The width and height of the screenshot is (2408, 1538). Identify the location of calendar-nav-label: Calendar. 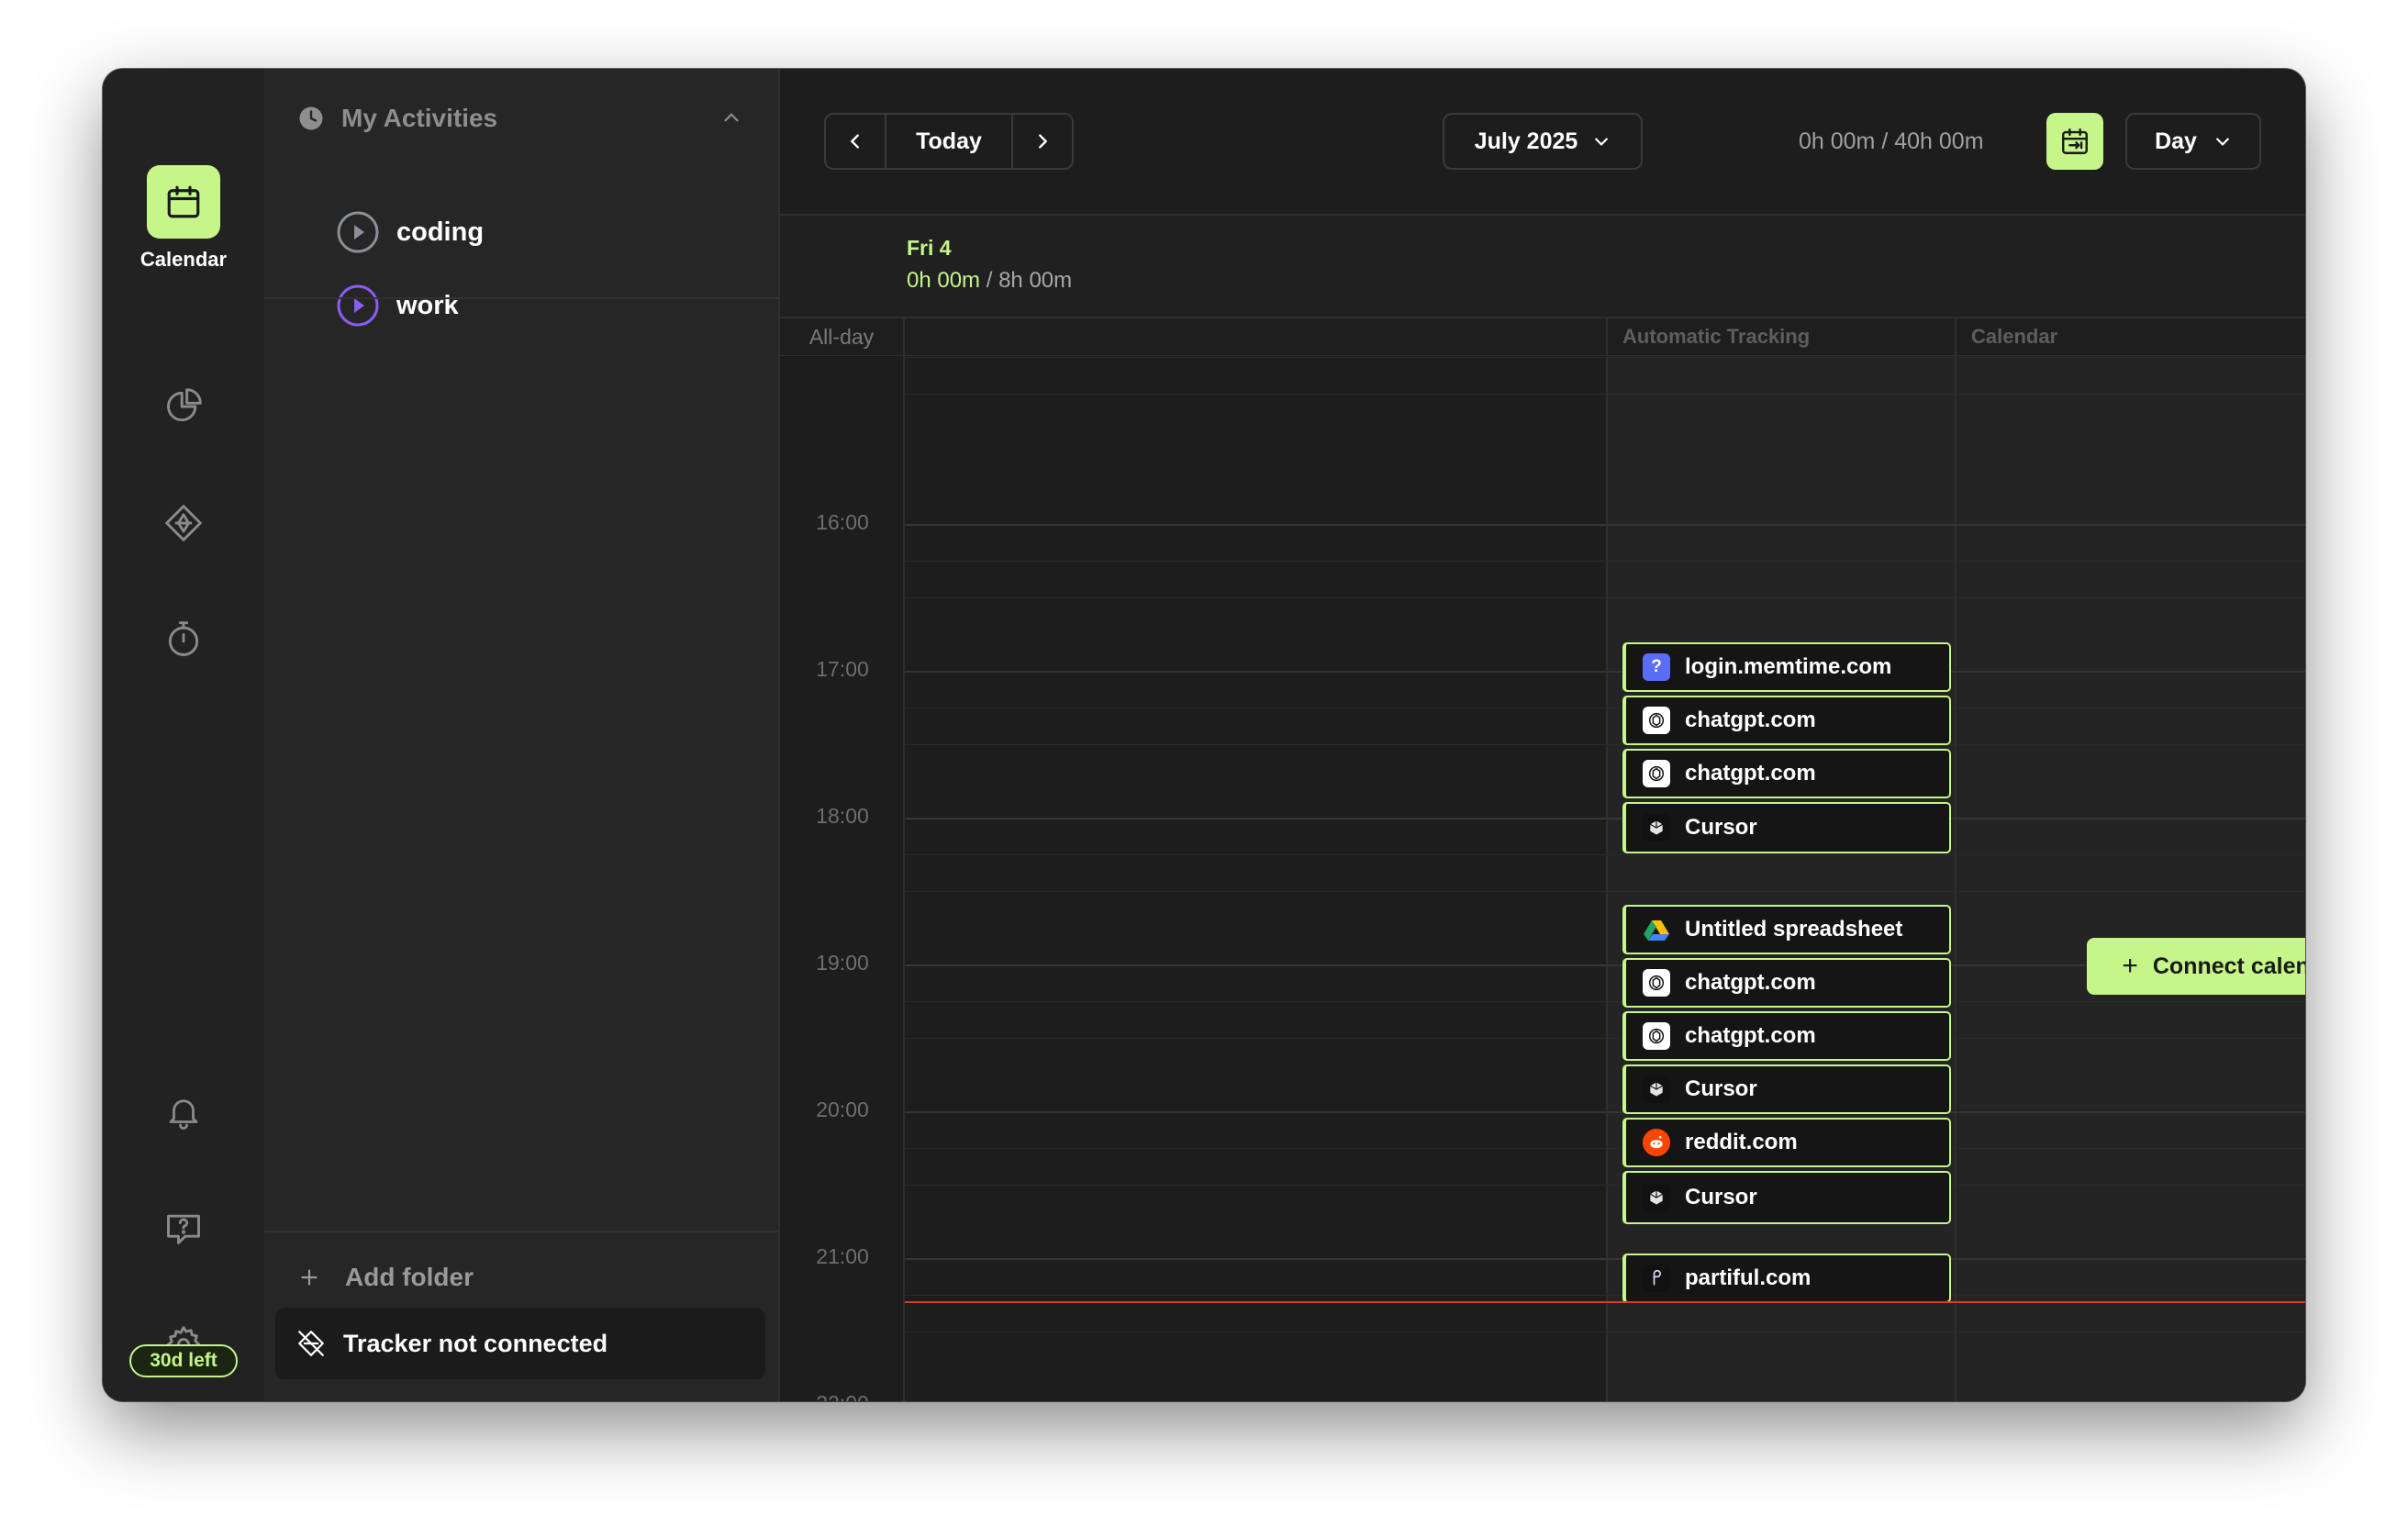
(184, 259).